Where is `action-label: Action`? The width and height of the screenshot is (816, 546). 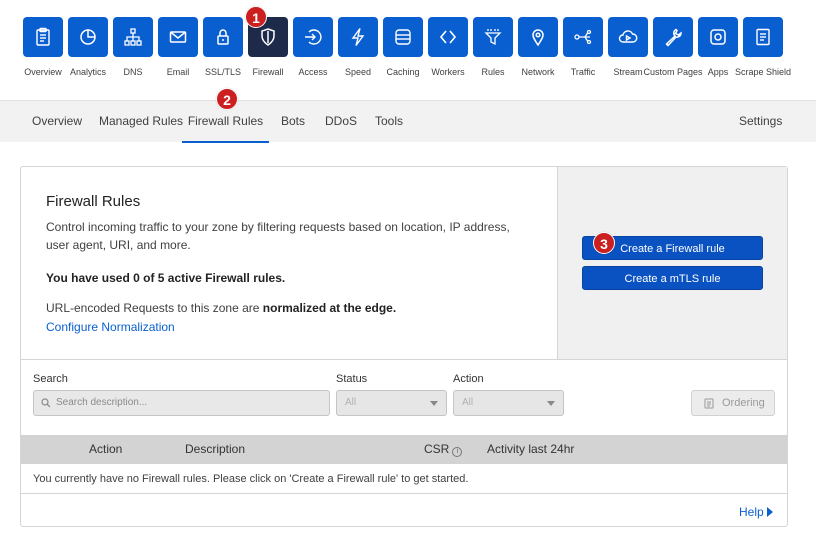
action-label: Action is located at coordinates (468, 379).